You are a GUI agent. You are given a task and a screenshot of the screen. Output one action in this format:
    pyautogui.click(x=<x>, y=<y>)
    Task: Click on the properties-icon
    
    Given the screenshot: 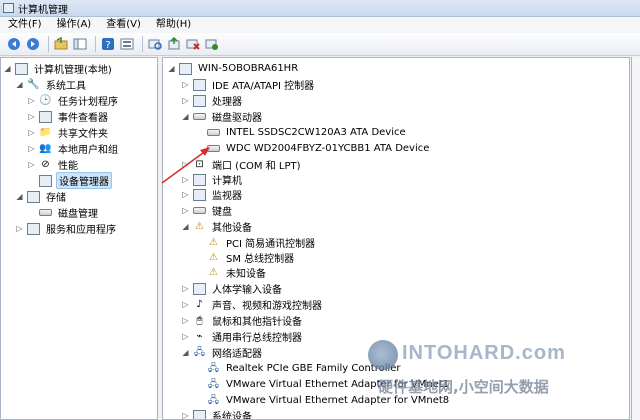 What is the action you would take?
    pyautogui.click(x=127, y=44)
    